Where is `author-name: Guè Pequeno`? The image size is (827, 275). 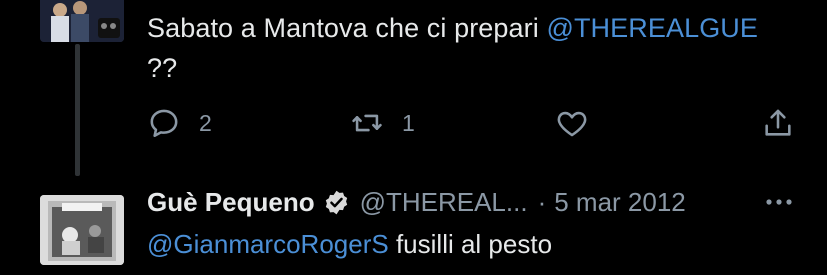
author-name: Guè Pequeno is located at coordinates (231, 202).